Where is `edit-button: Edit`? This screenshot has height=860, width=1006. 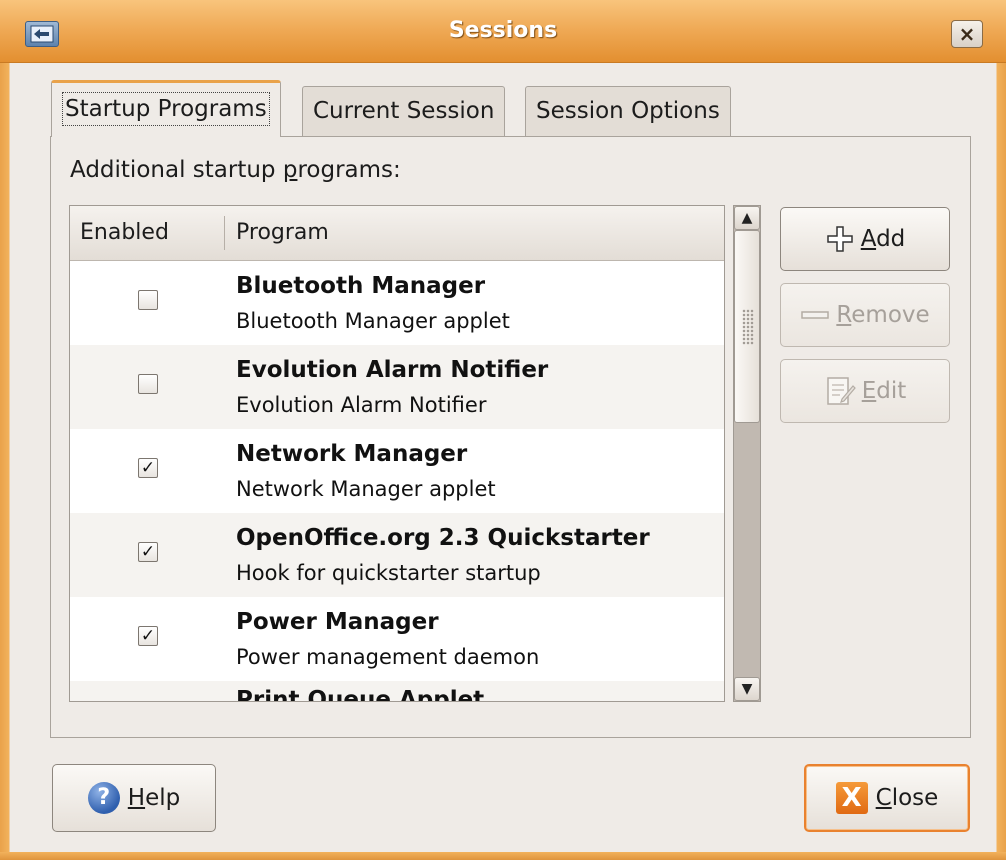 edit-button: Edit is located at coordinates (865, 391).